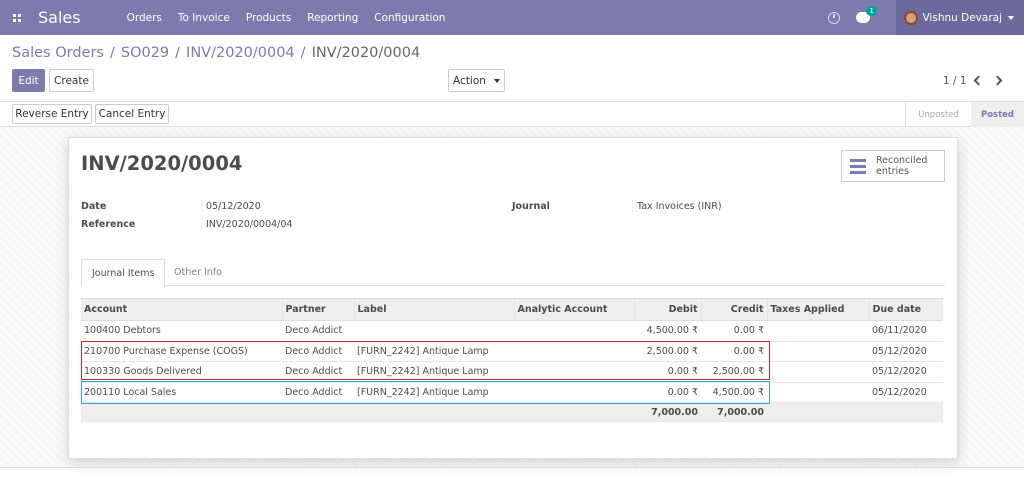  Describe the element at coordinates (145, 53) in the screenshot. I see `breadcrumb-so: SO029` at that location.